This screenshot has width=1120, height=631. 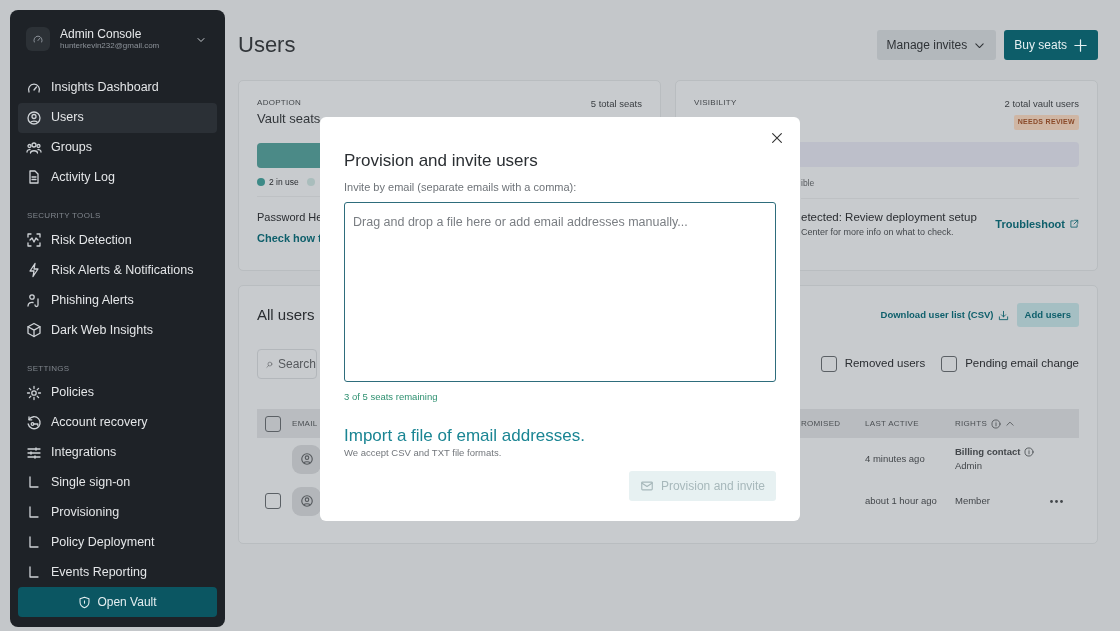 What do you see at coordinates (110, 45) in the screenshot?
I see `account-email: hunterkevin232@gmail.com` at bounding box center [110, 45].